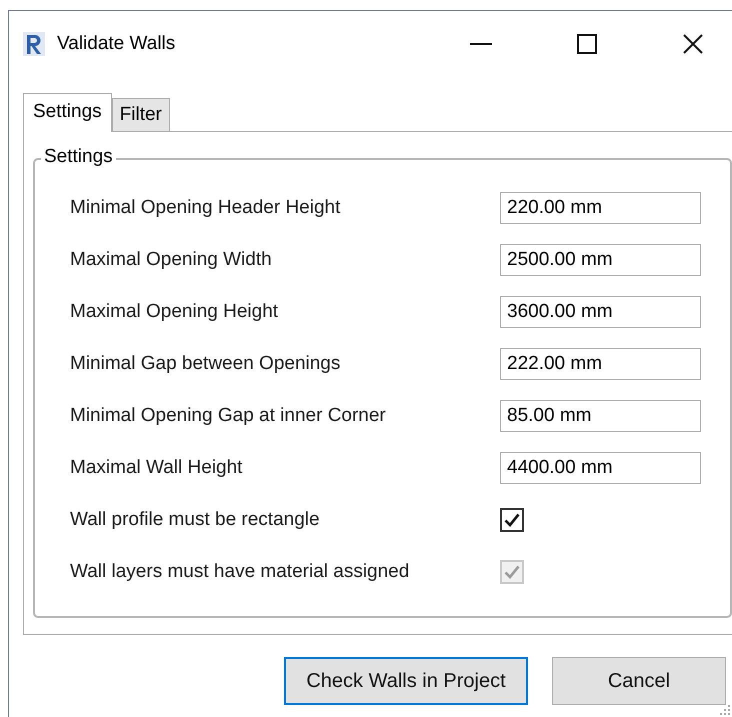  Describe the element at coordinates (34, 44) in the screenshot. I see `app-logo-icon` at that location.